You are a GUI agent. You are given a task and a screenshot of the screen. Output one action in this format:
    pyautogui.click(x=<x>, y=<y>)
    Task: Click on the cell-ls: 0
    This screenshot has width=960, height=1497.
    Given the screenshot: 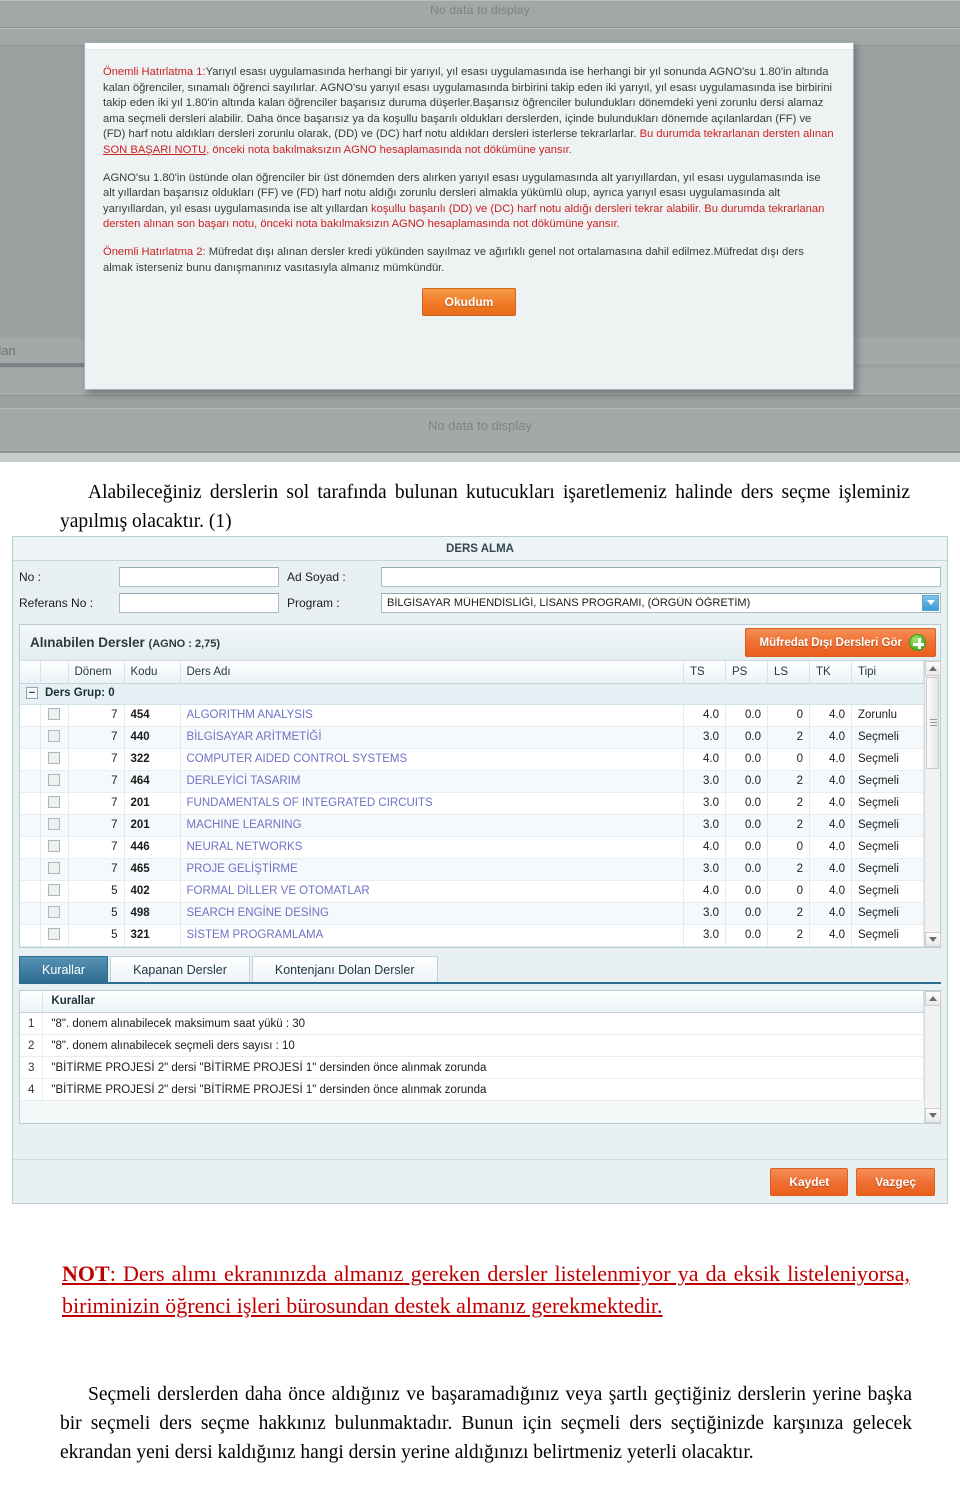 What is the action you would take?
    pyautogui.click(x=788, y=847)
    